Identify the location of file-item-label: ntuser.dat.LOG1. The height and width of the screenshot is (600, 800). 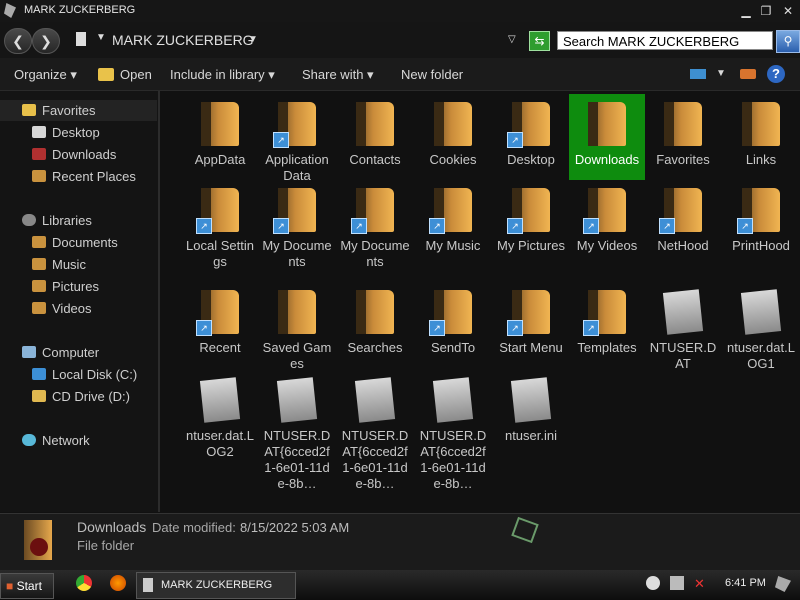
(761, 355).